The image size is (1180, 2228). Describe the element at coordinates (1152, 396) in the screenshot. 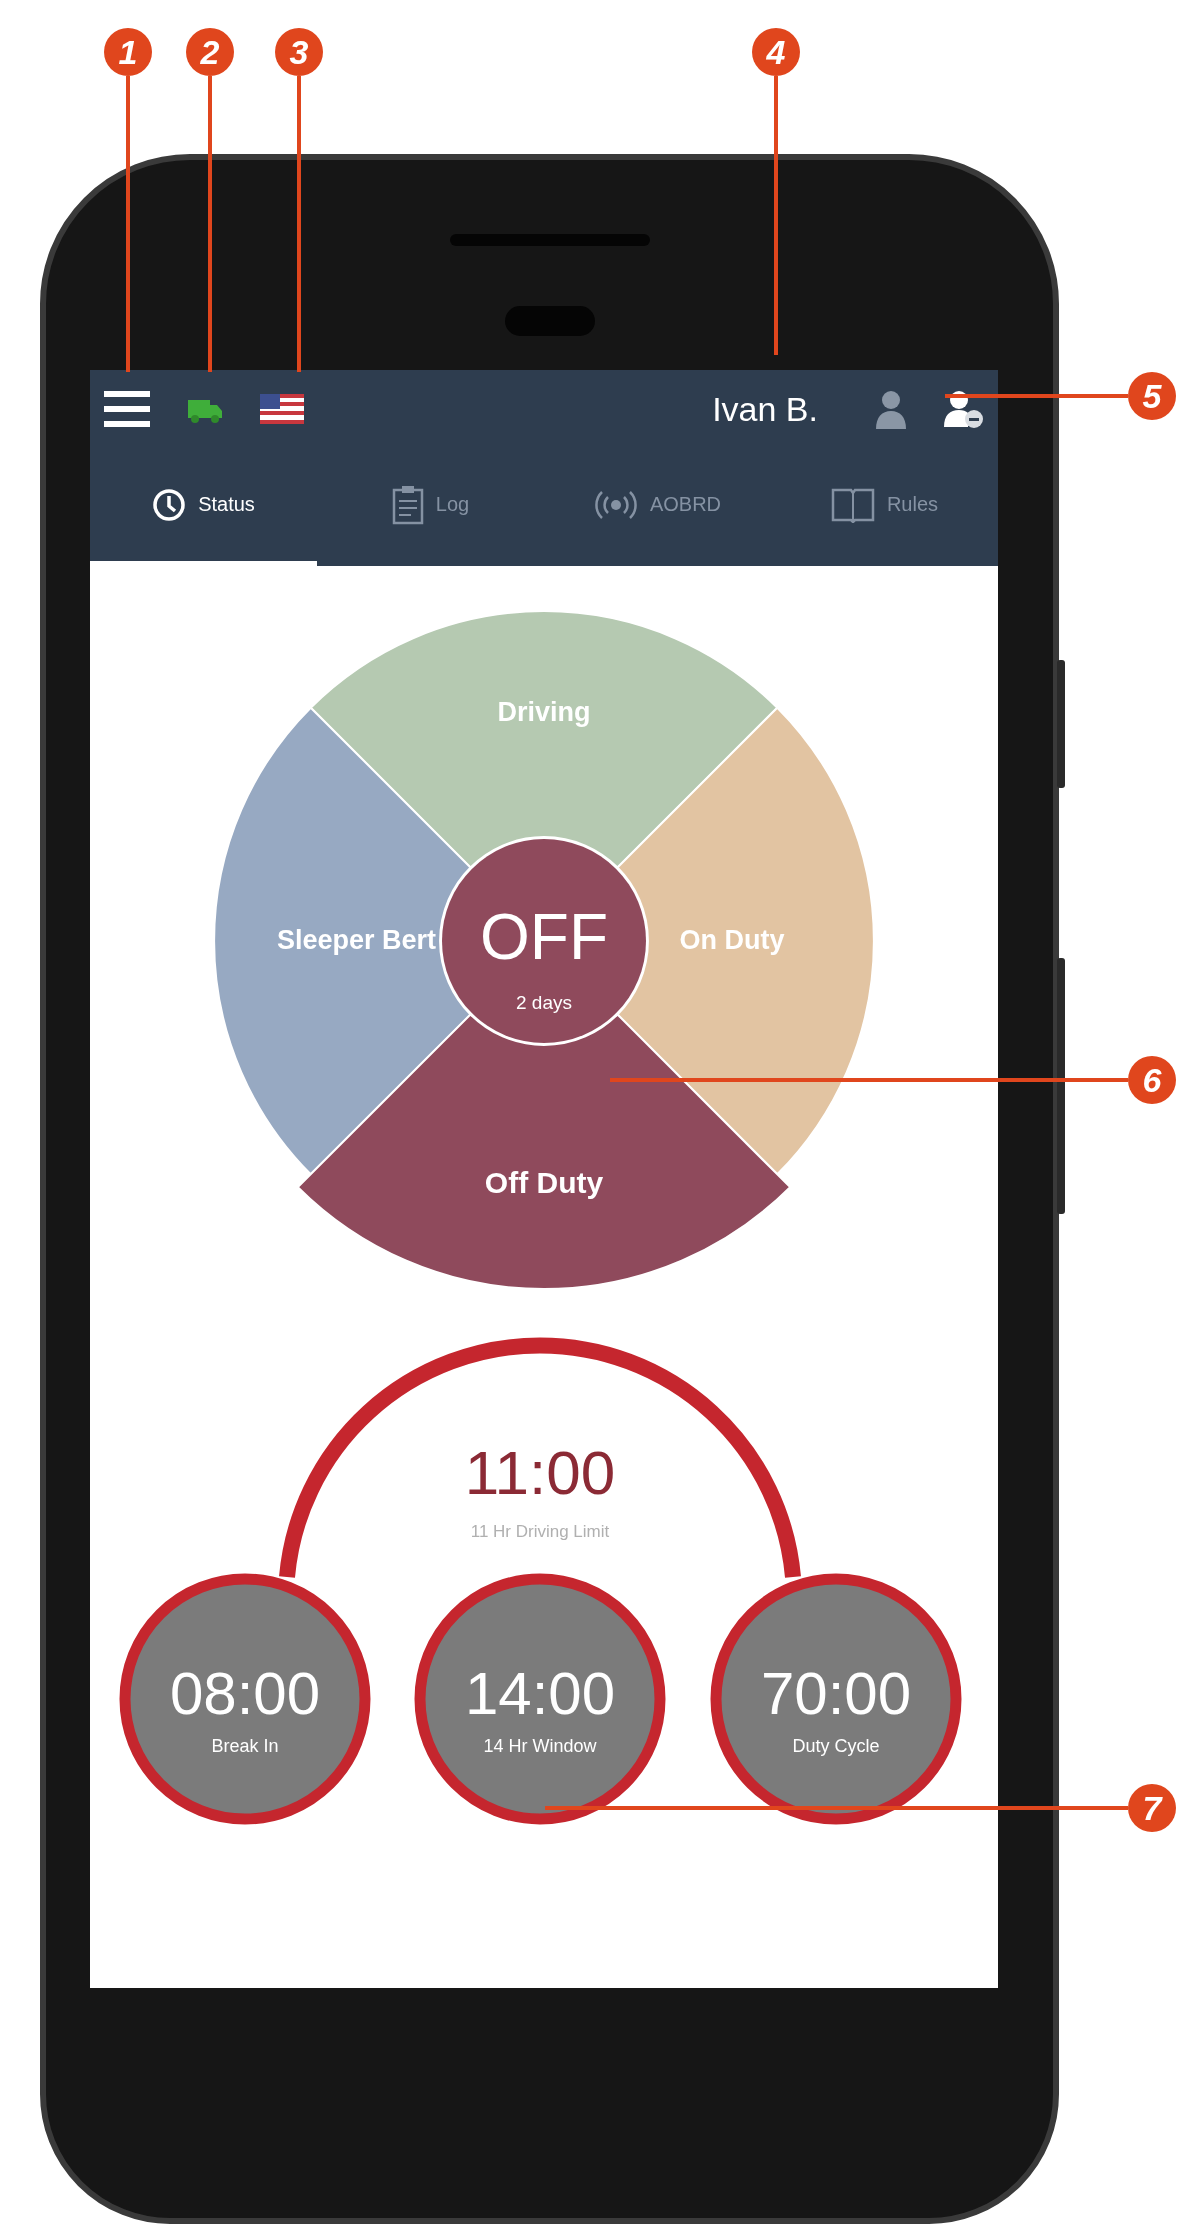

I see `callout-marker: 5` at that location.